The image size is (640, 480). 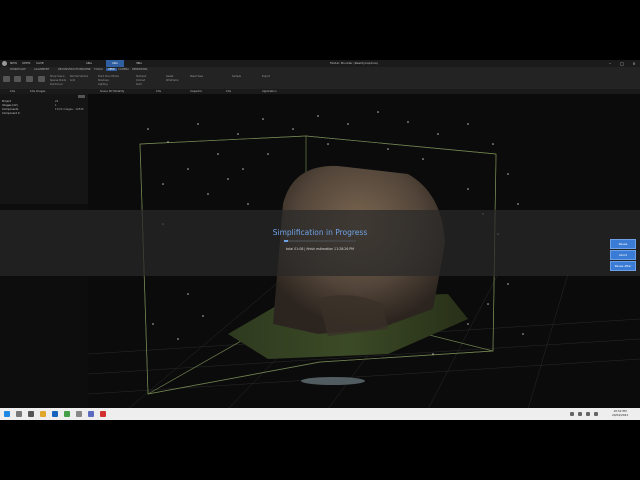 What do you see at coordinates (40, 63) in the screenshot?
I see `quick-access-save: SAVE` at bounding box center [40, 63].